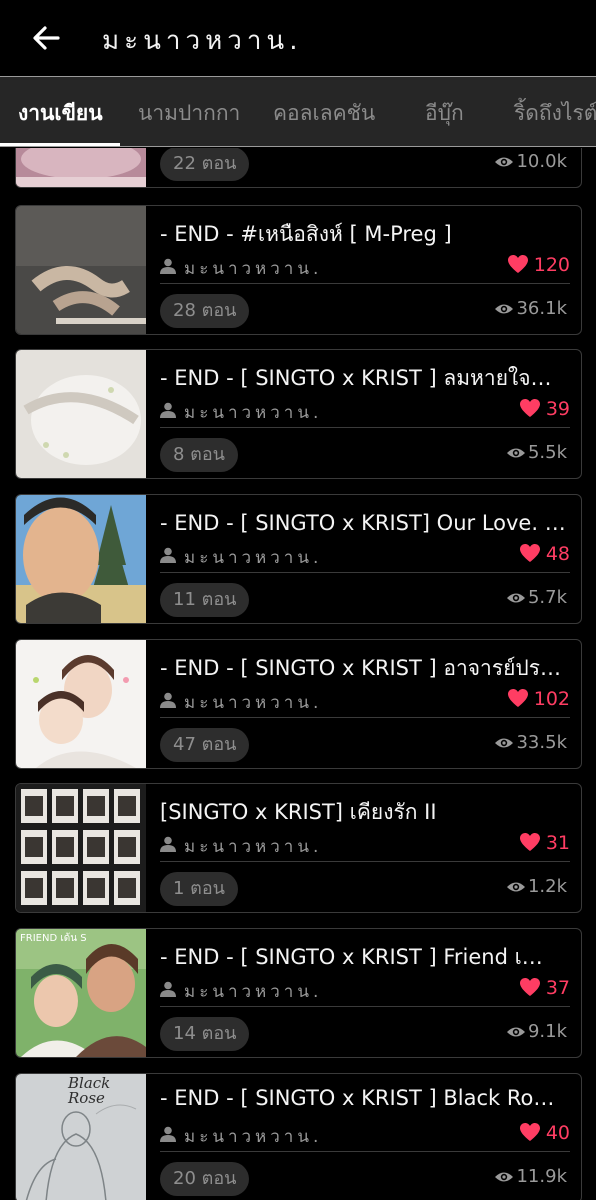 The height and width of the screenshot is (1200, 596). I want to click on author-row: มะนาวหวาน. 40, so click(365, 1137).